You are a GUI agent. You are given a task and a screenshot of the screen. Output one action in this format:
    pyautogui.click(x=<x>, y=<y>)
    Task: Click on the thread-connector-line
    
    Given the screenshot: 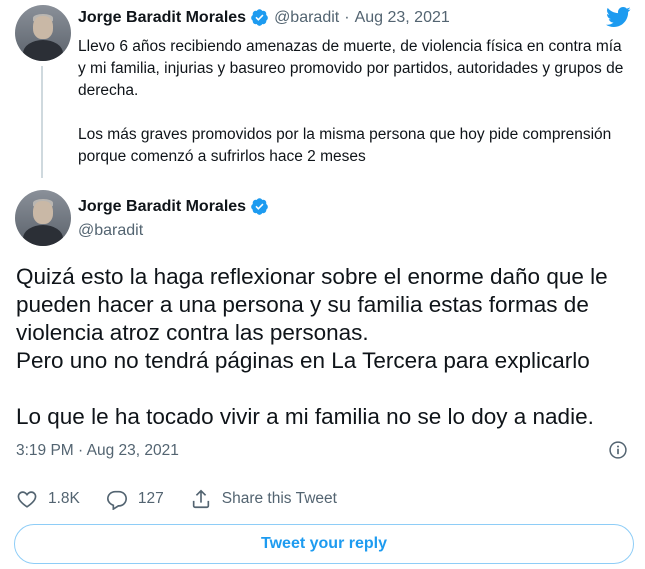 What is the action you would take?
    pyautogui.click(x=42, y=122)
    